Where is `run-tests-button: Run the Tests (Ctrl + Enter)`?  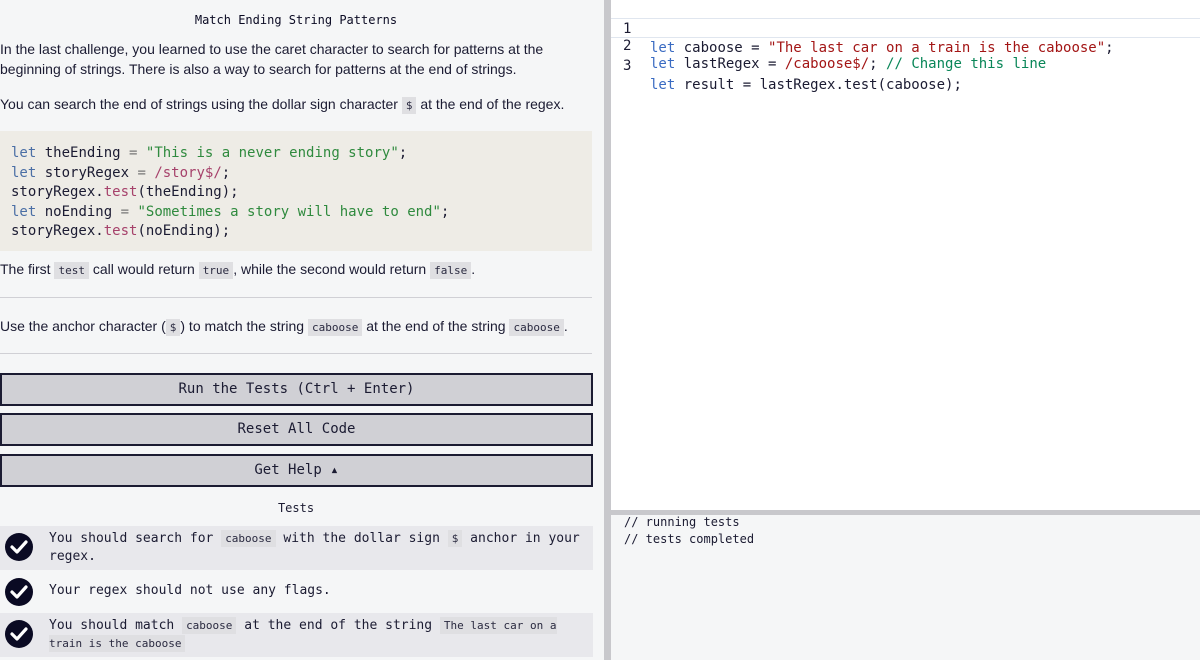
run-tests-button: Run the Tests (Ctrl + Enter) is located at coordinates (296, 389).